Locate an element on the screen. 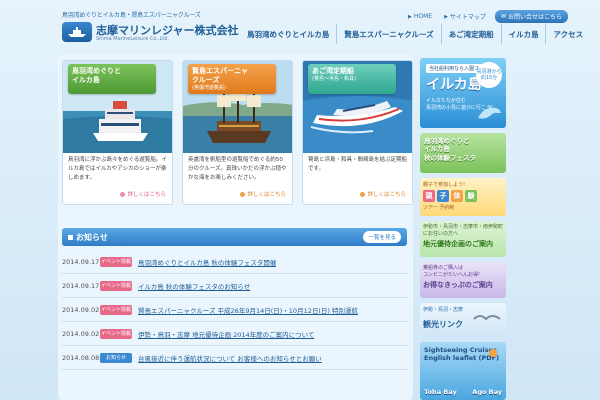  news-link: イルカ島 秋の体験フェスタのお知らせ is located at coordinates (194, 286).